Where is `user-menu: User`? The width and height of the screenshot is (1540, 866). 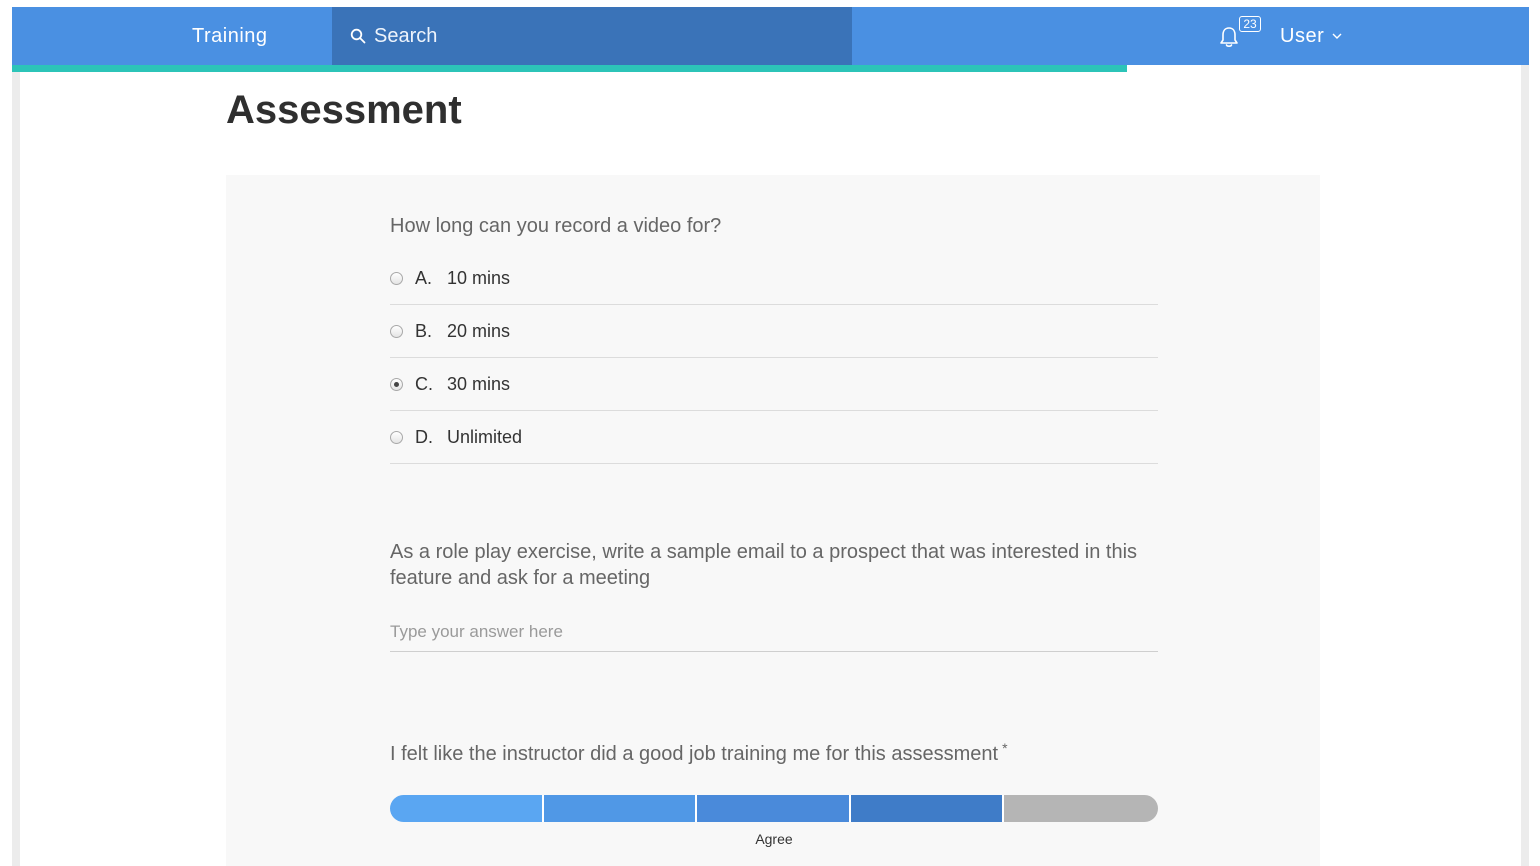 user-menu: User is located at coordinates (1311, 36).